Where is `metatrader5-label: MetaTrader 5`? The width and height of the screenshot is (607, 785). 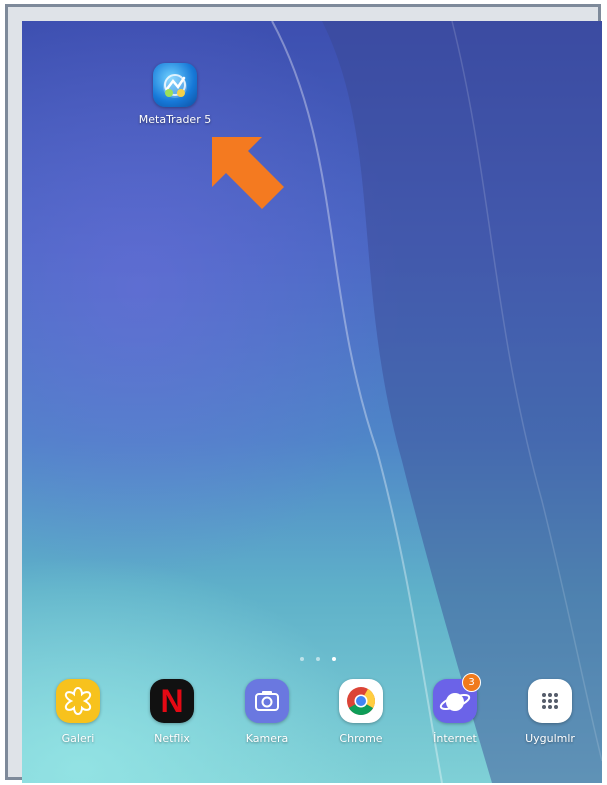 metatrader5-label: MetaTrader 5 is located at coordinates (175, 119).